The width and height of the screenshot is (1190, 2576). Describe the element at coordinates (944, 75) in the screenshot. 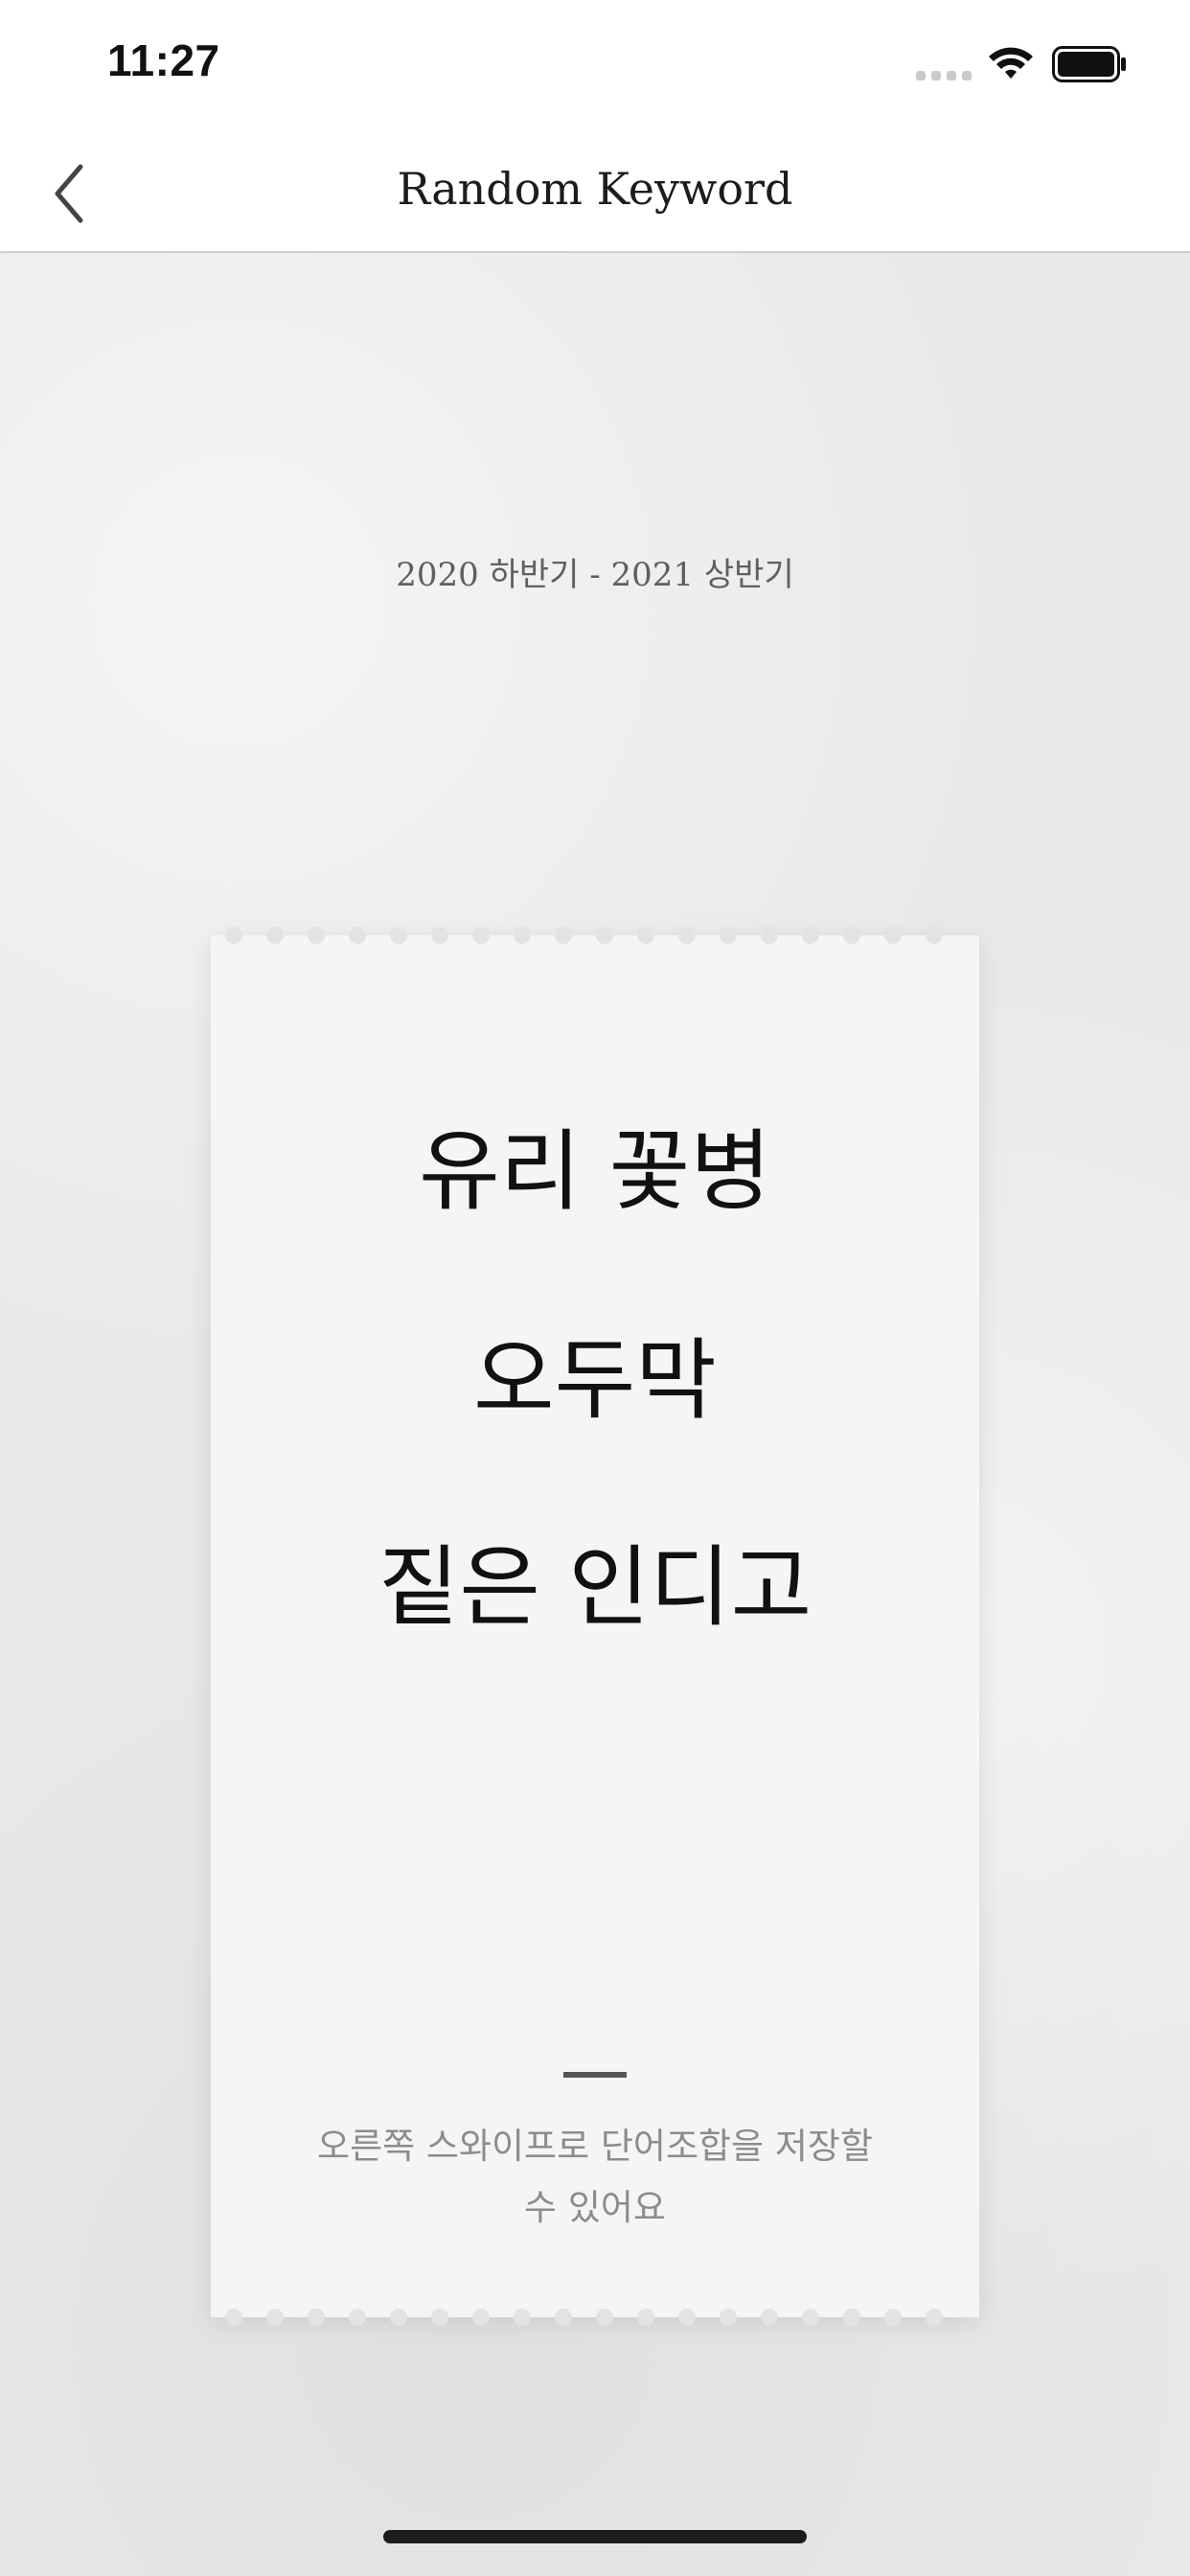

I see `cellular-signal-icon` at that location.